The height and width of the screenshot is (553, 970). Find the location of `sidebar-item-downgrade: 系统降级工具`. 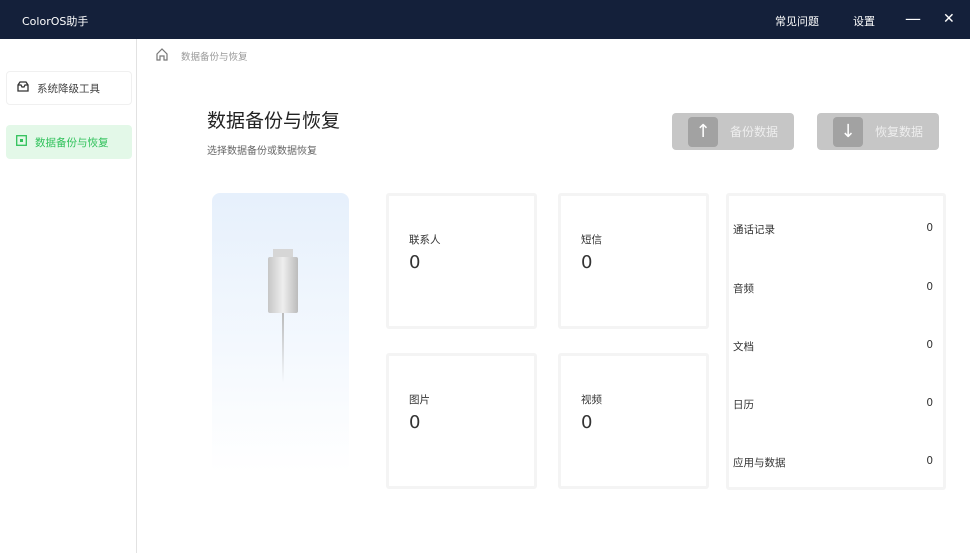

sidebar-item-downgrade: 系统降级工具 is located at coordinates (69, 88).